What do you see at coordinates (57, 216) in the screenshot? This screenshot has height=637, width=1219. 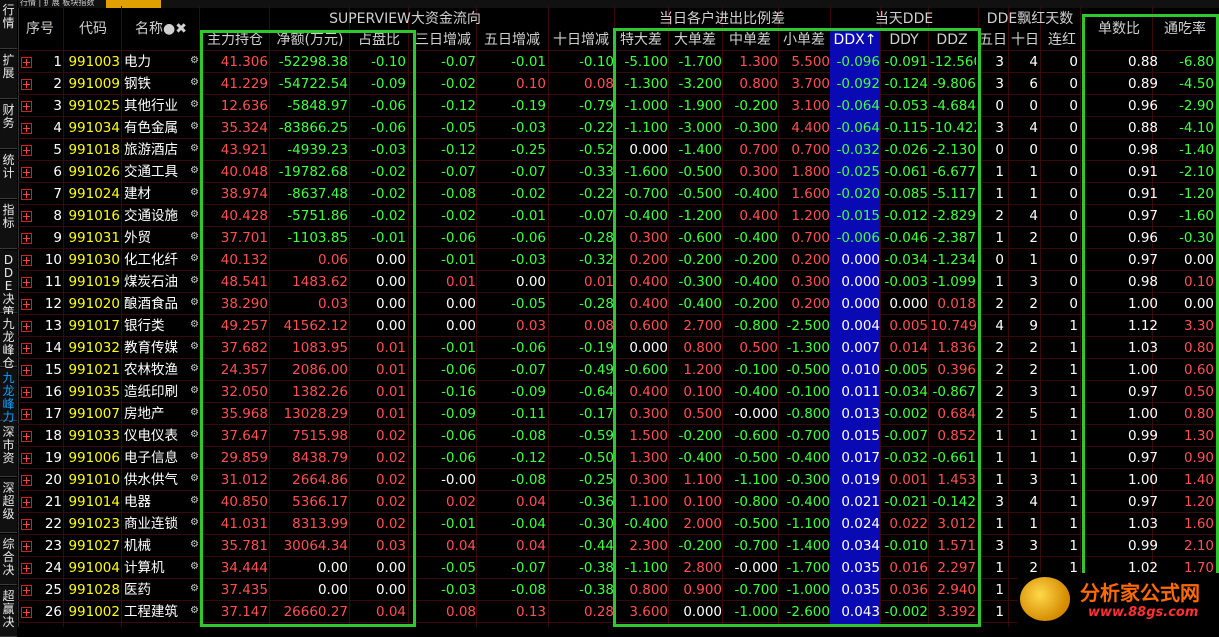 I see `cell-seq: 8` at bounding box center [57, 216].